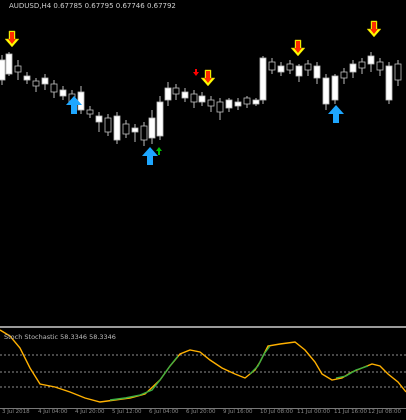  I want to click on time-tick: 5 Jul 12:00, so click(127, 412).